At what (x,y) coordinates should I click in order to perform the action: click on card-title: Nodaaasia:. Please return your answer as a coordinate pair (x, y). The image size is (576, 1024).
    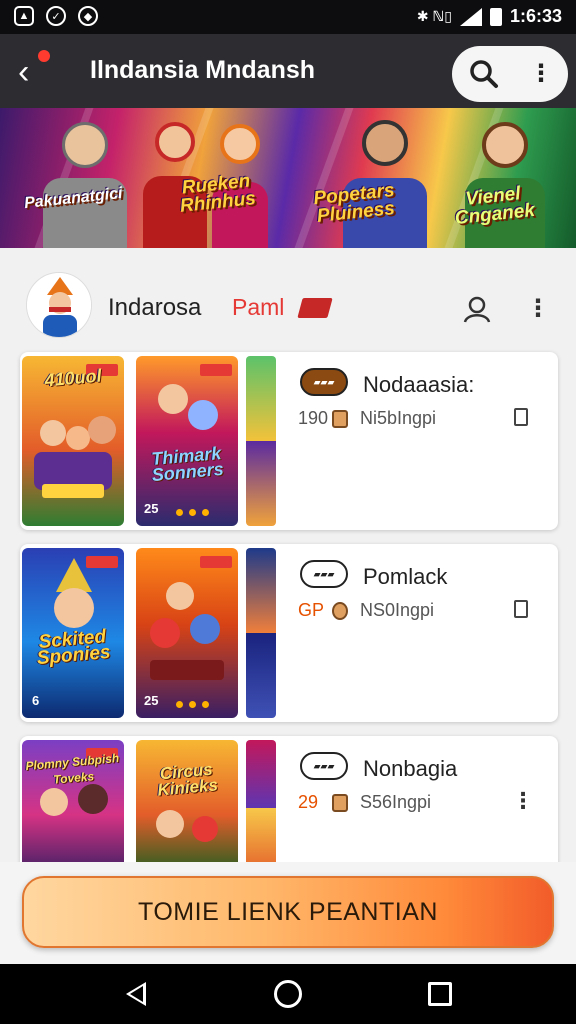
    Looking at the image, I should click on (419, 384).